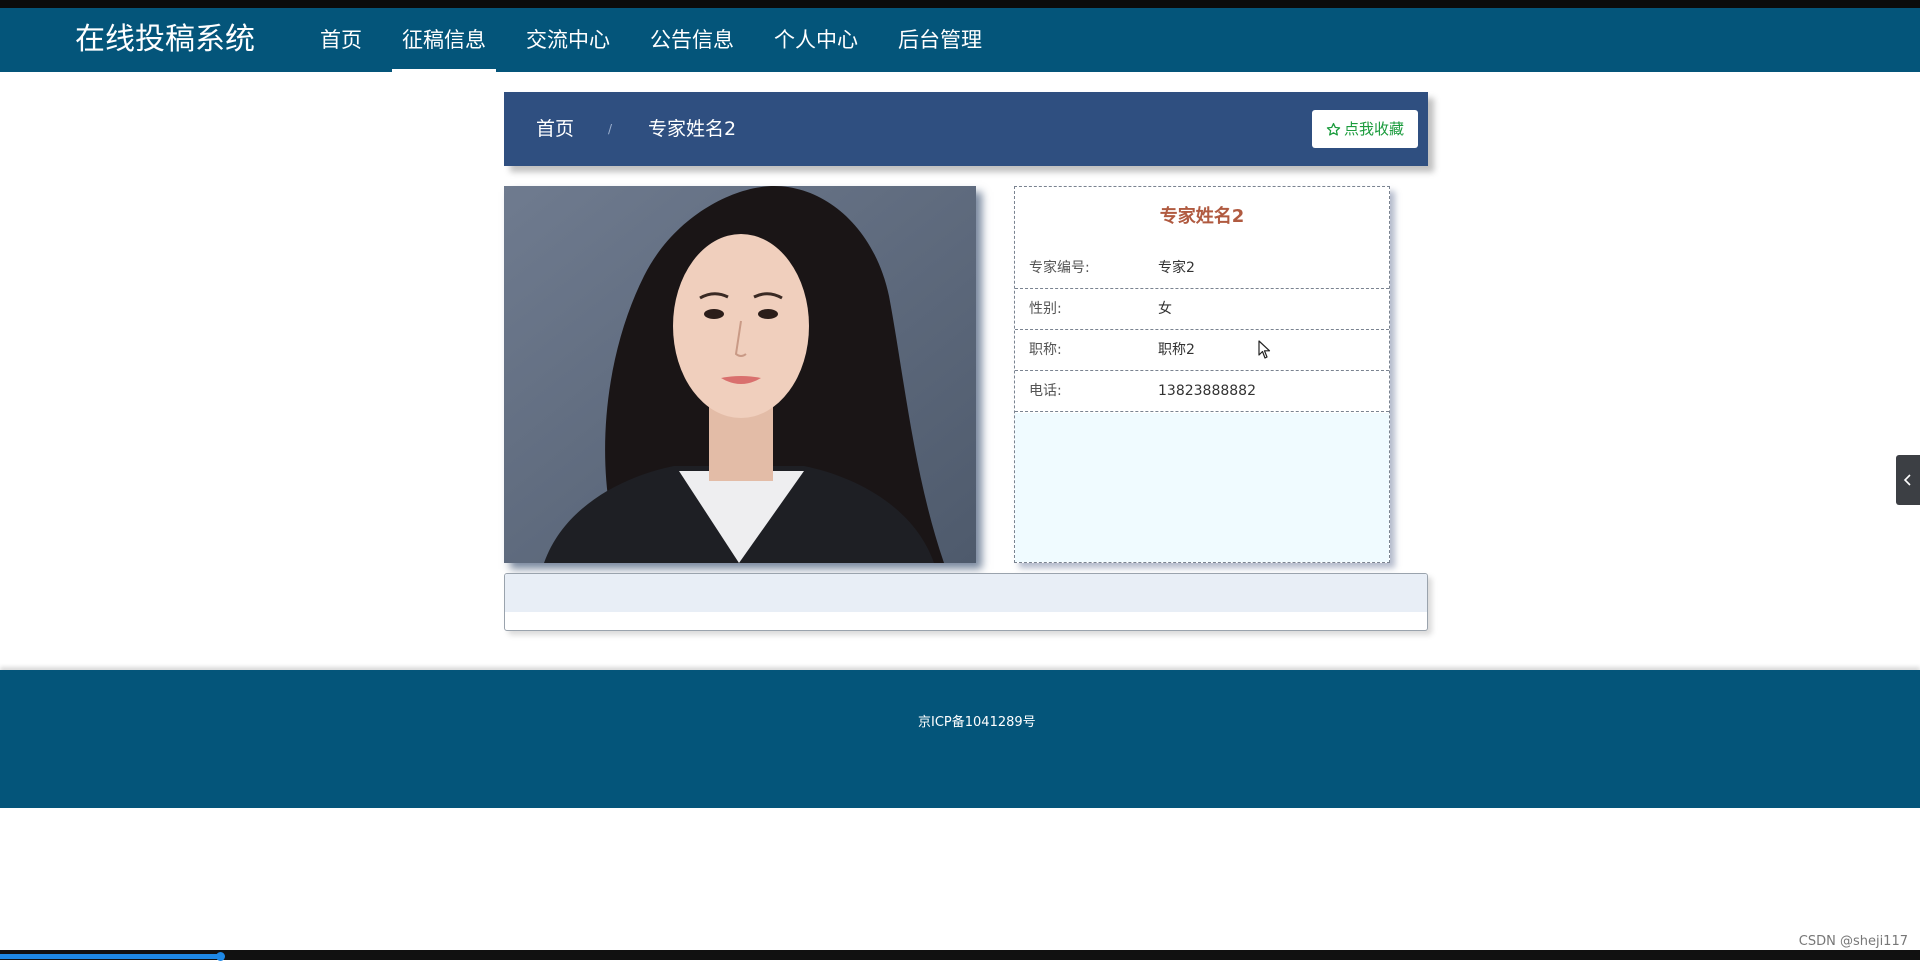 The height and width of the screenshot is (961, 1920). I want to click on breadcrumb-home-link: 首页, so click(555, 129).